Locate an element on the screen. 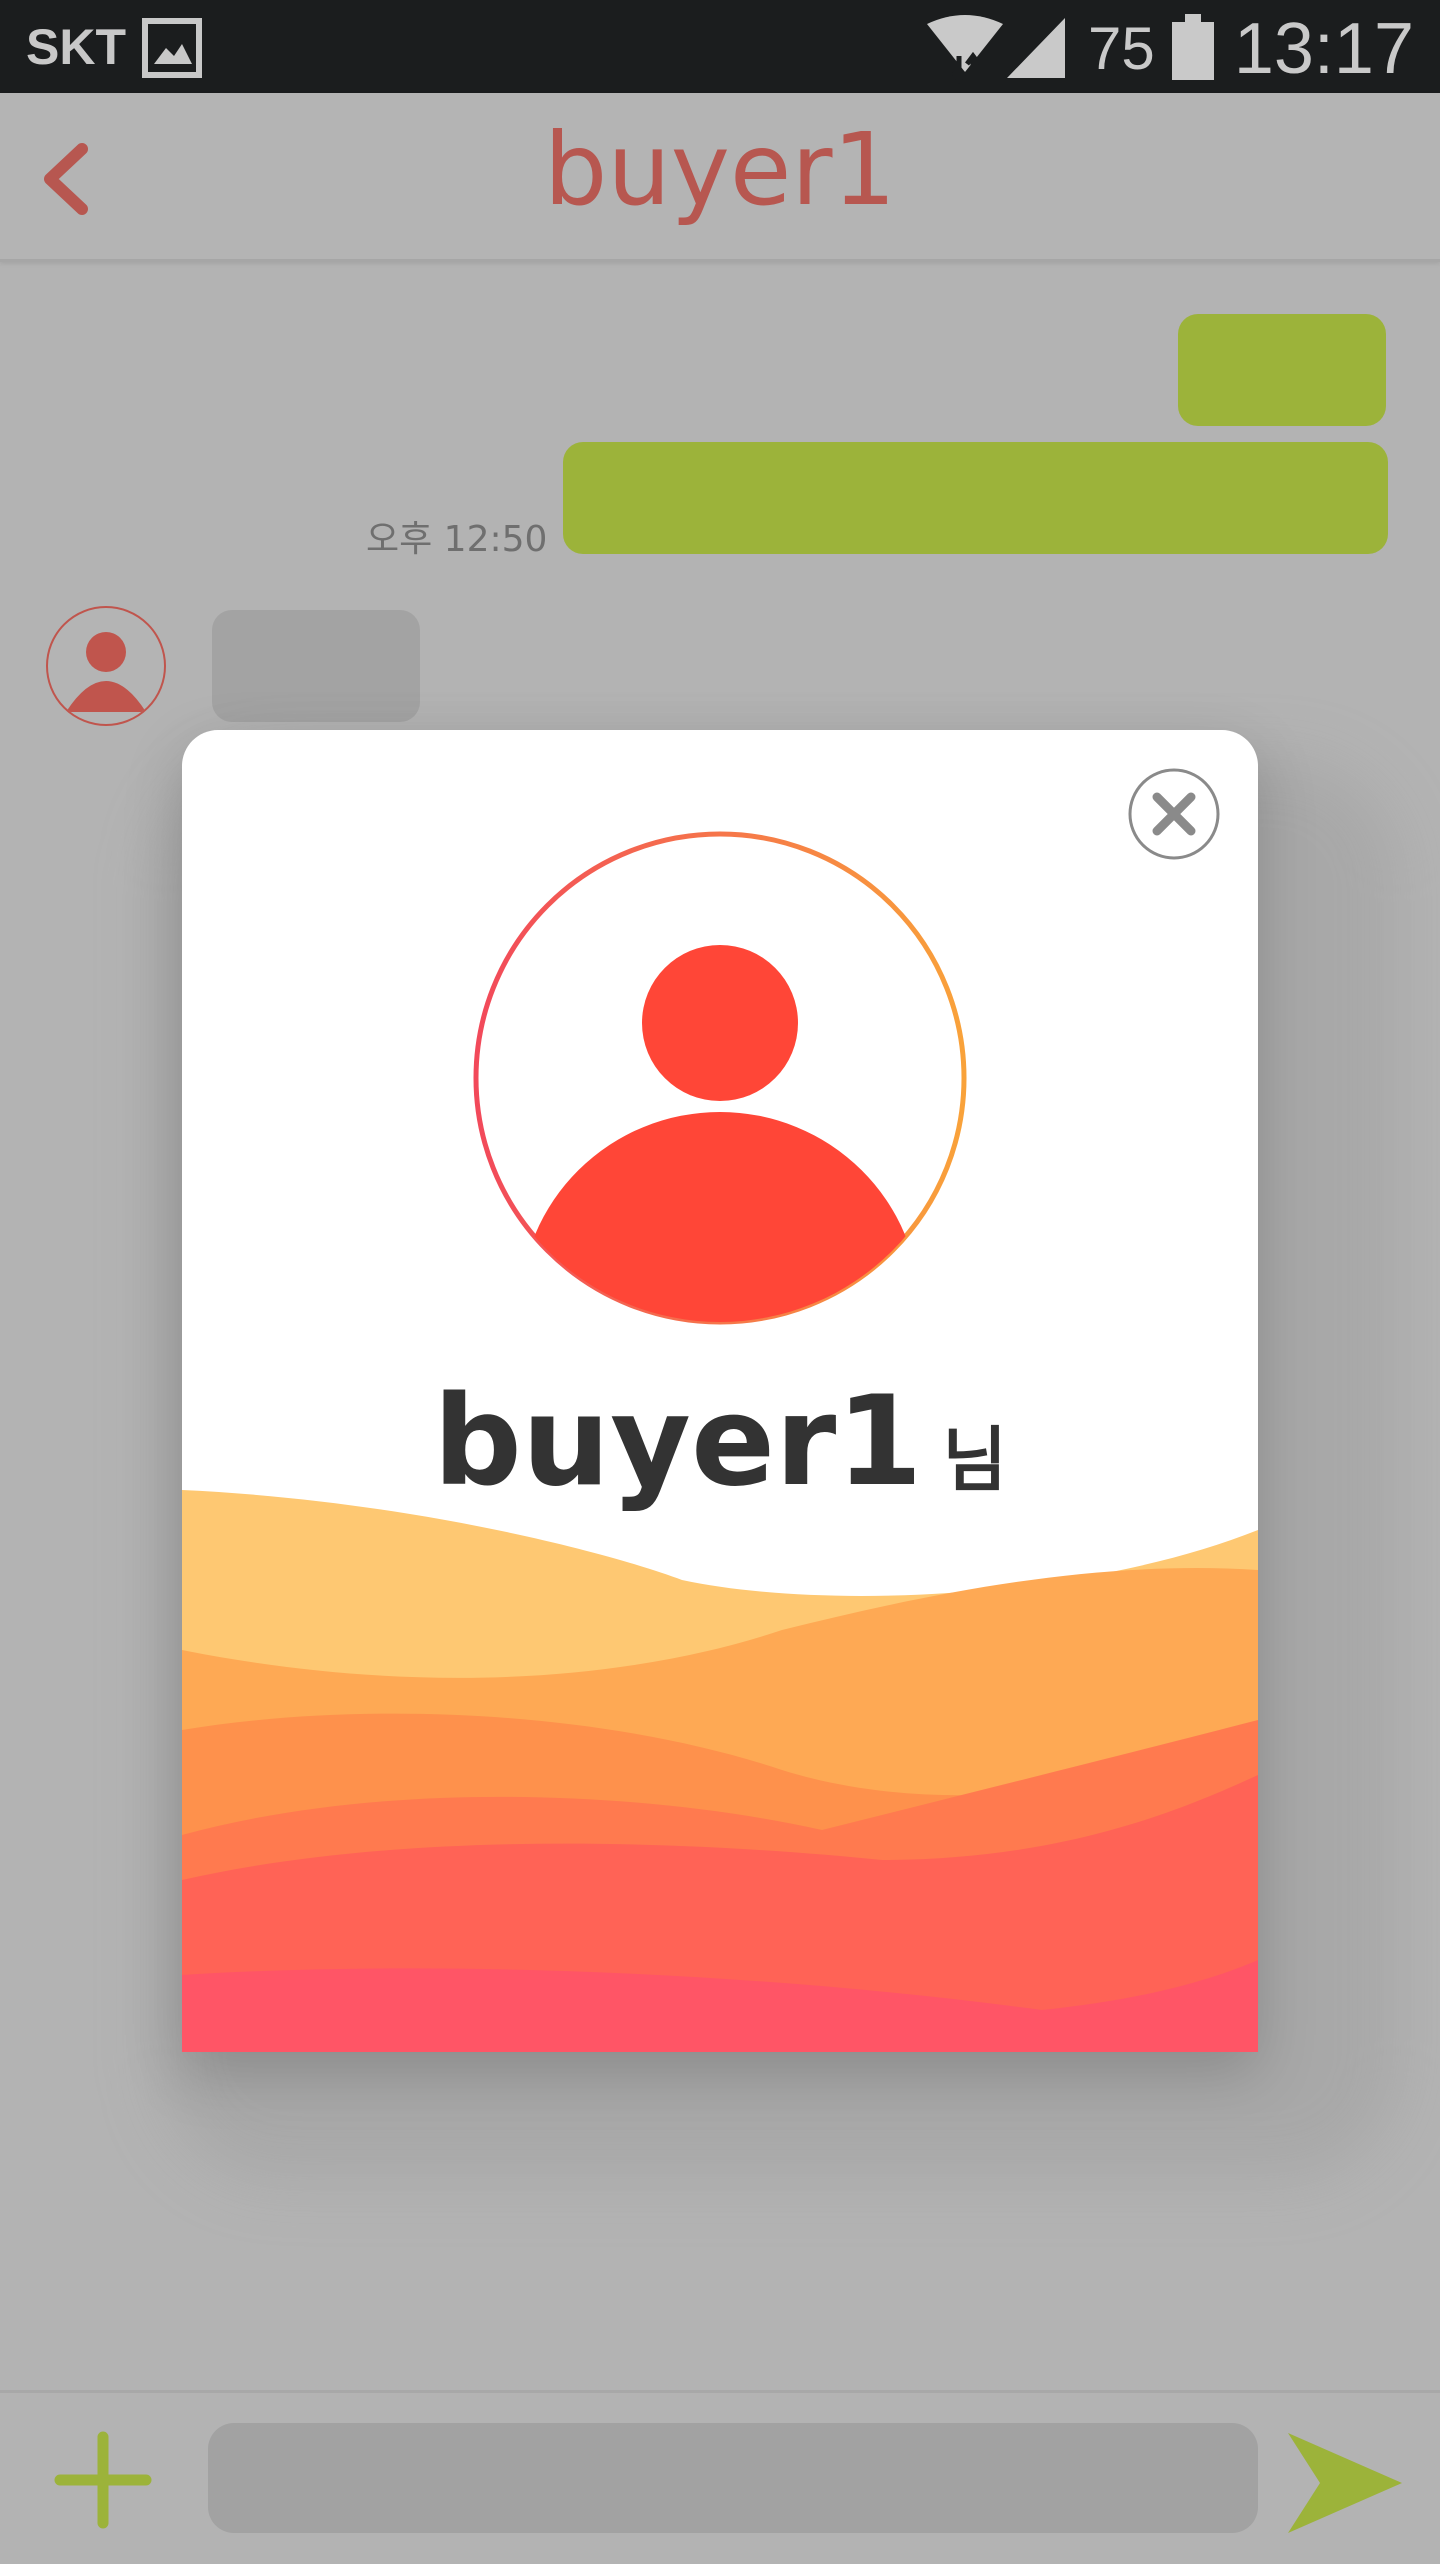 This screenshot has width=1440, height=2564. chat-title: buyer1 is located at coordinates (720, 169).